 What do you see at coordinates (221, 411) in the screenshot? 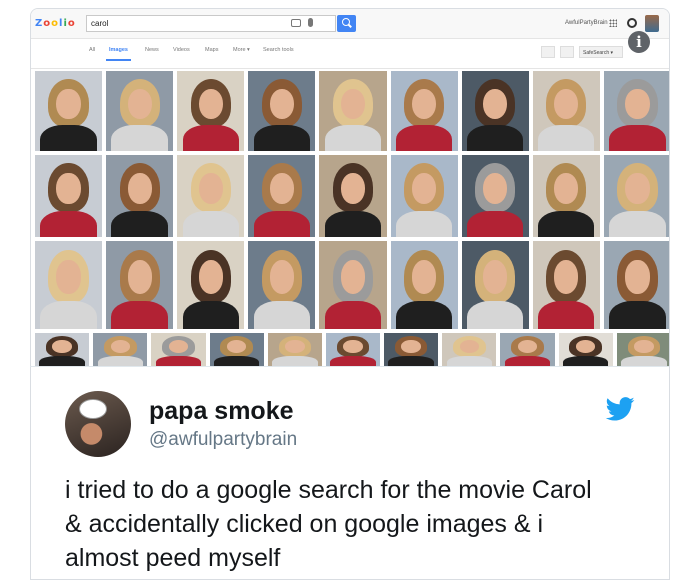
I see `display-name: papa smoke` at bounding box center [221, 411].